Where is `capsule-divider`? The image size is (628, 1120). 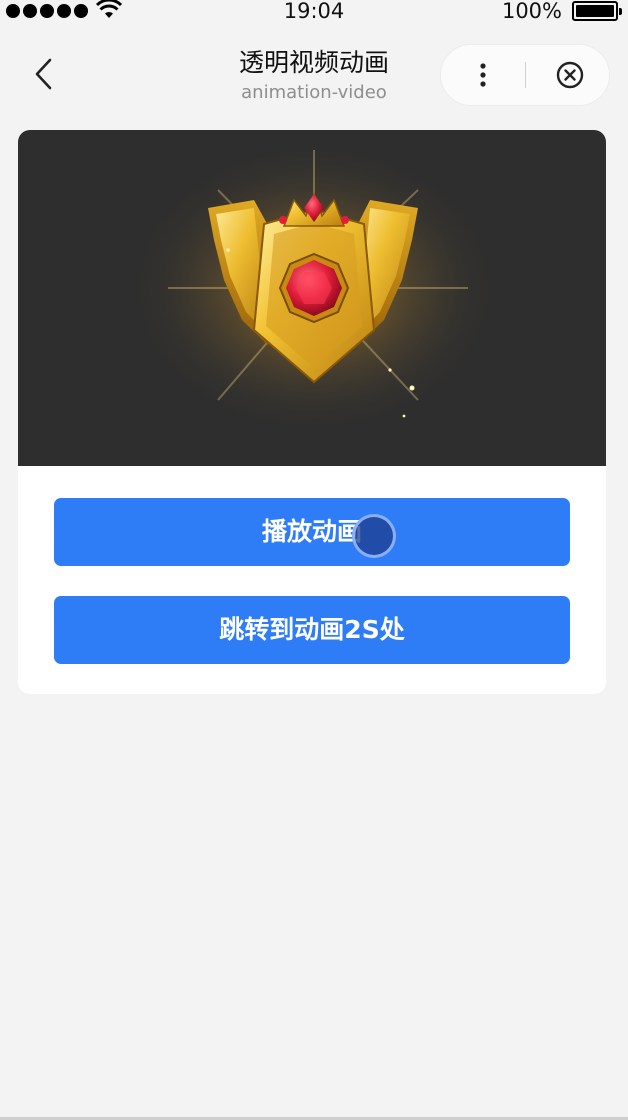 capsule-divider is located at coordinates (525, 75).